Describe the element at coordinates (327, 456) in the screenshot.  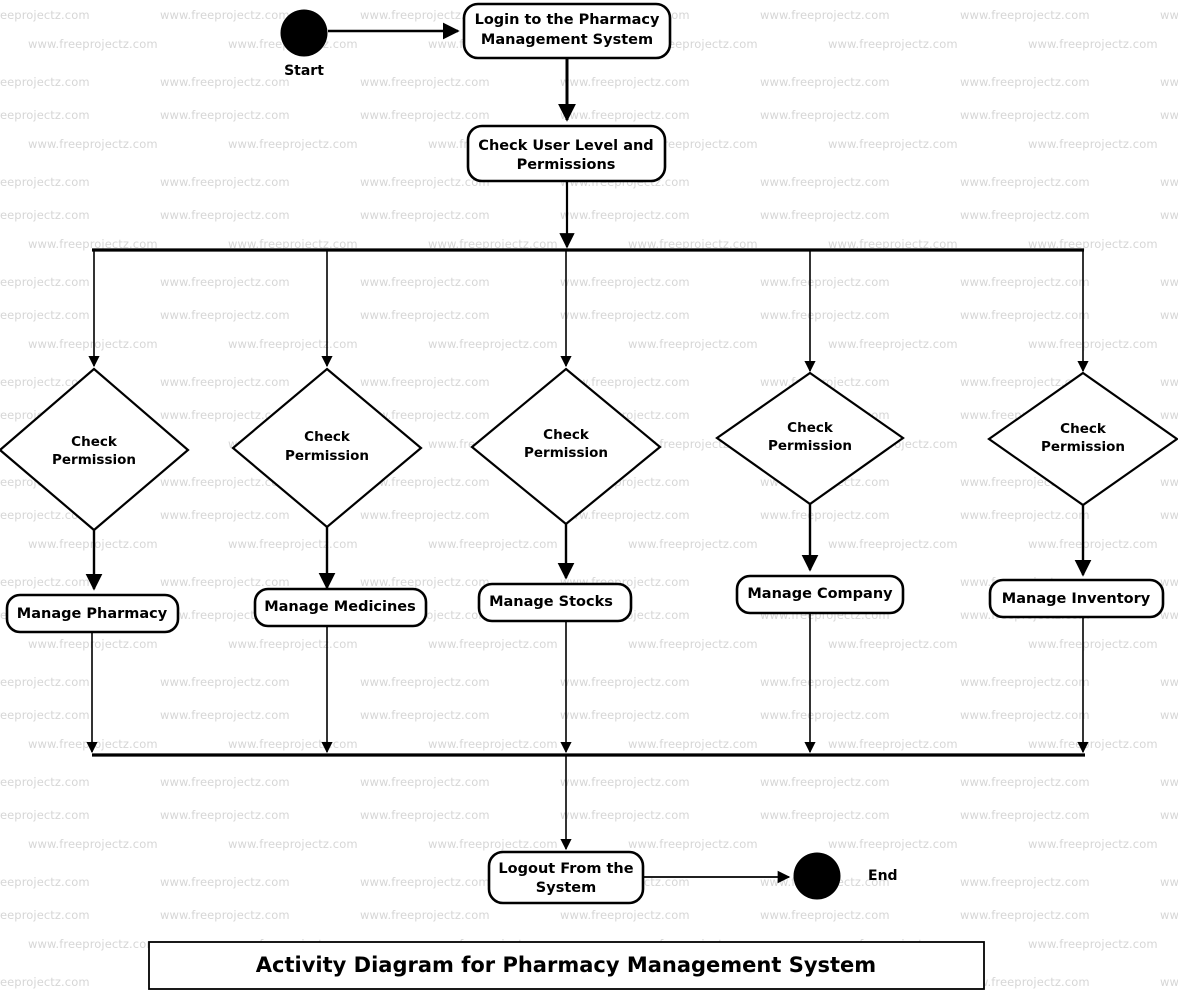
I see `decision-2-label-line2: Permission` at that location.